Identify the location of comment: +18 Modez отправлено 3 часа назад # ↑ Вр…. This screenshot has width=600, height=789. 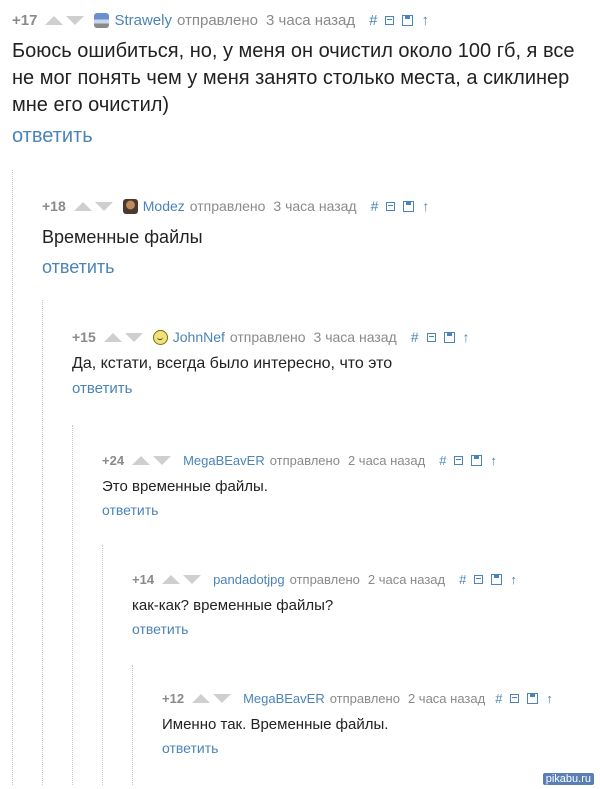
(317, 237).